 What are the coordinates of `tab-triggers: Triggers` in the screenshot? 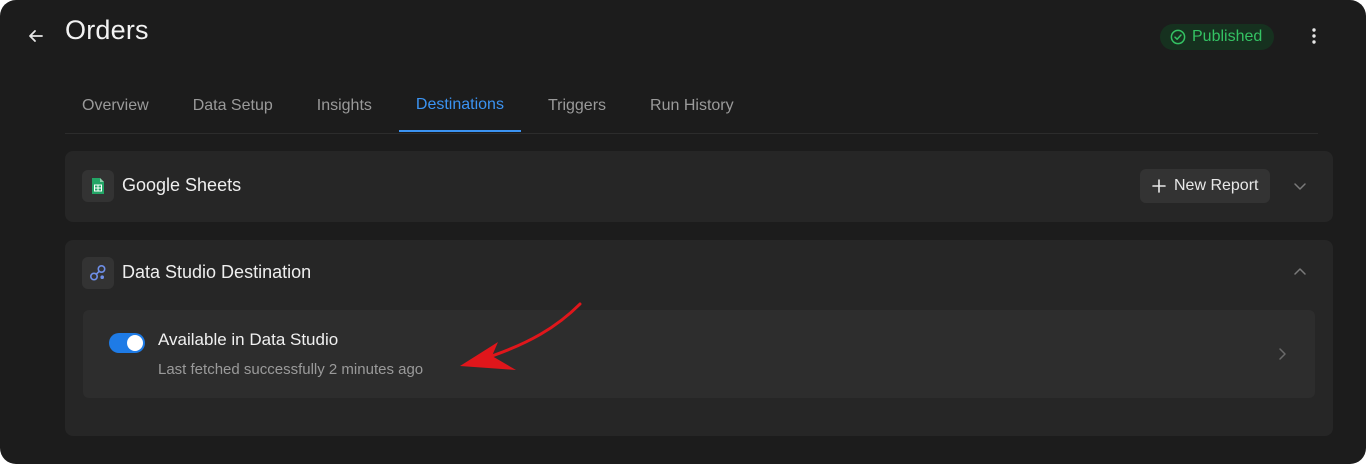 It's located at (577, 106).